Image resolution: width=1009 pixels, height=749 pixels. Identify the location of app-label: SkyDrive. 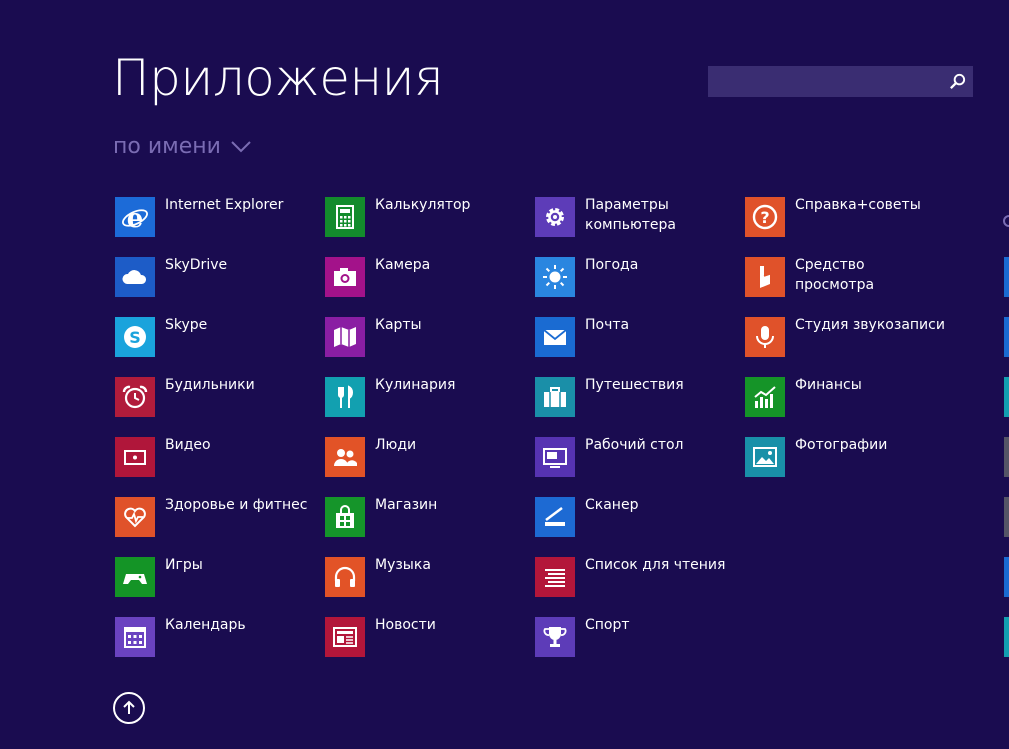
(196, 265).